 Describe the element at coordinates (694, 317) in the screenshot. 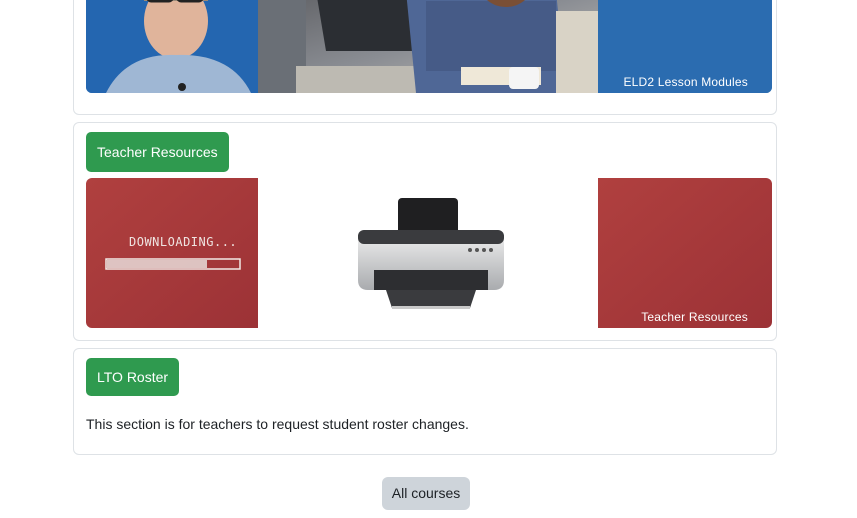

I see `teacher-resources-banner-caption: Teacher Resources` at that location.